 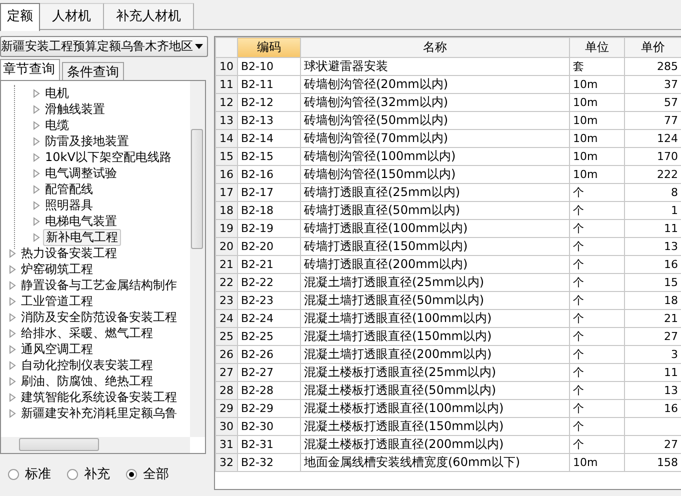 What do you see at coordinates (20, 17) in the screenshot?
I see `top-tab: 定额` at bounding box center [20, 17].